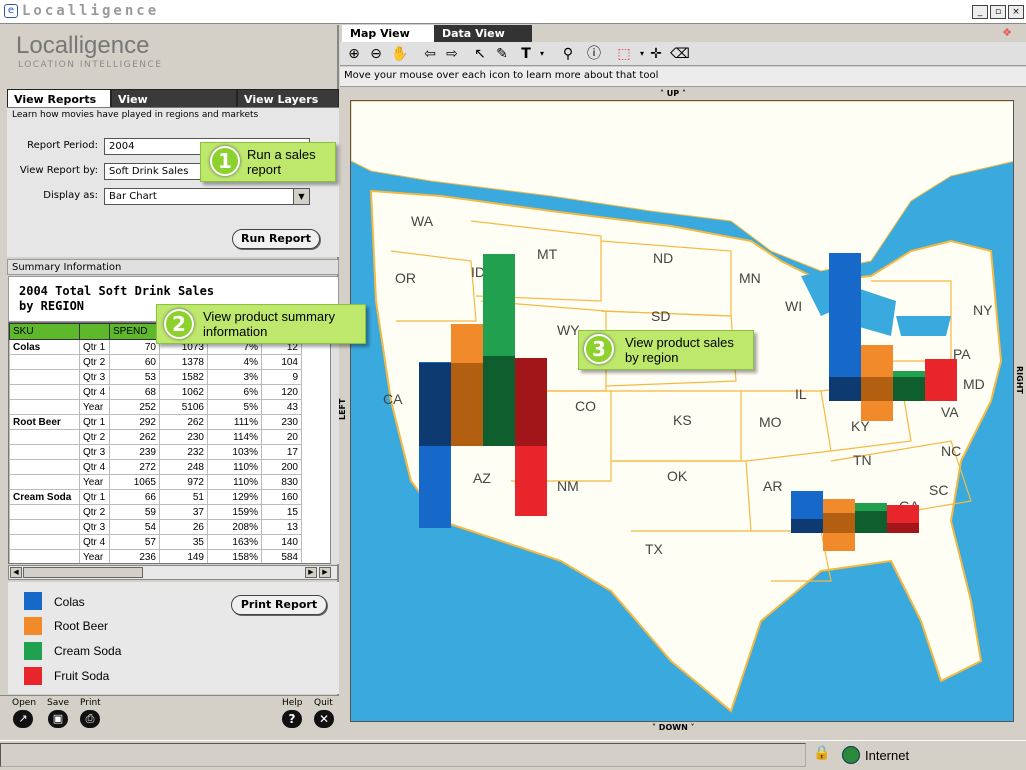 Image resolution: width=1026 pixels, height=770 pixels. Describe the element at coordinates (998, 12) in the screenshot. I see `maximize-button: ▫` at that location.